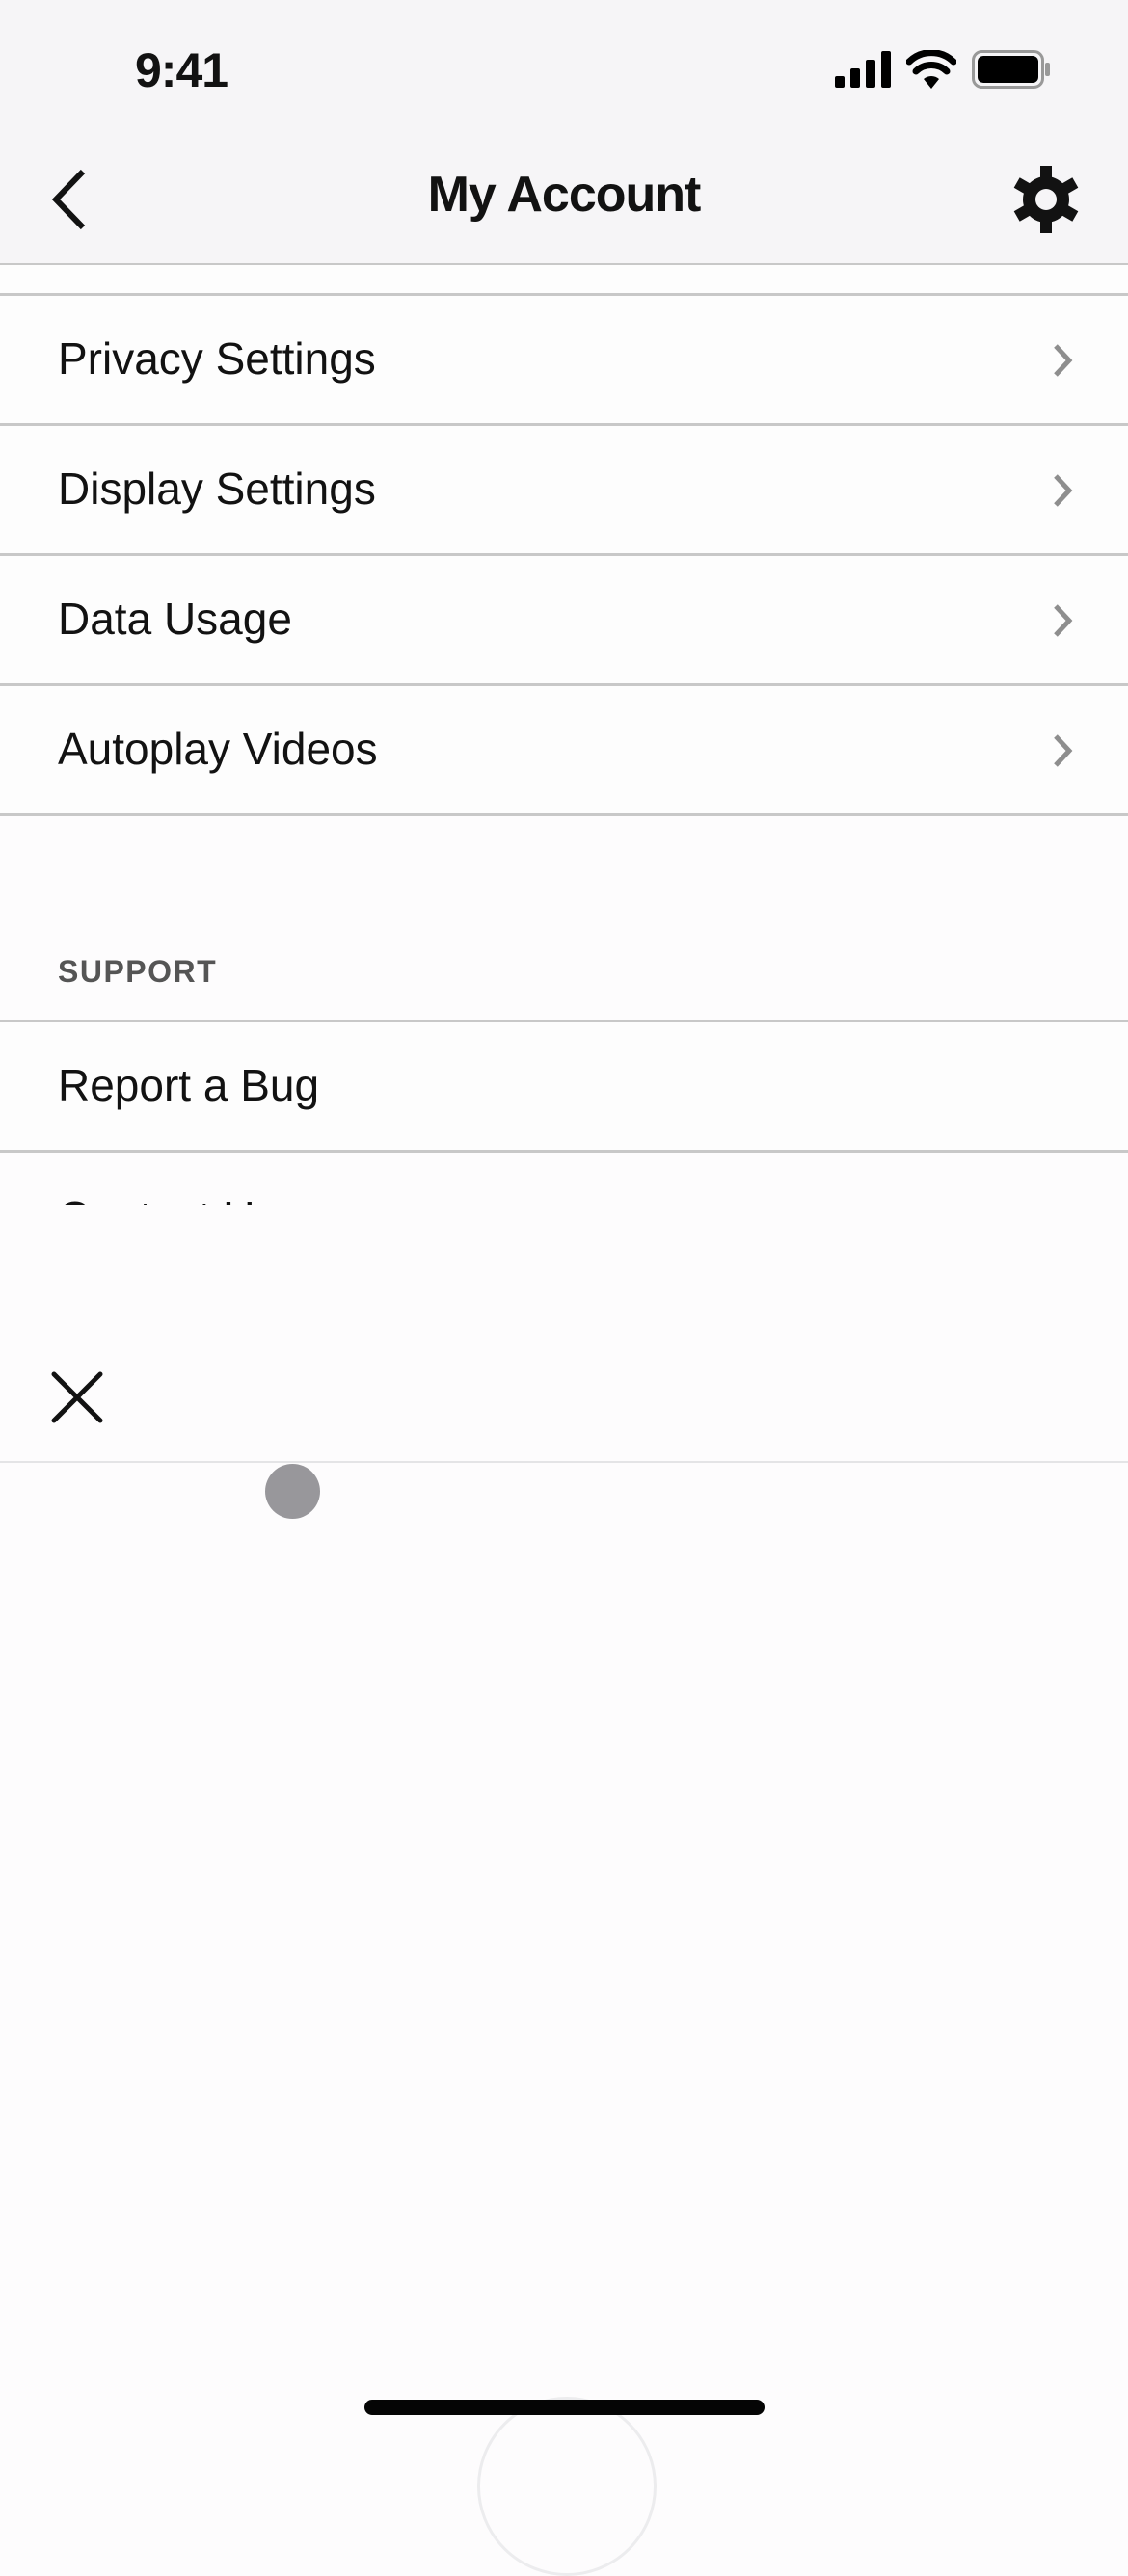  What do you see at coordinates (863, 69) in the screenshot?
I see `cellular-signal-icon` at bounding box center [863, 69].